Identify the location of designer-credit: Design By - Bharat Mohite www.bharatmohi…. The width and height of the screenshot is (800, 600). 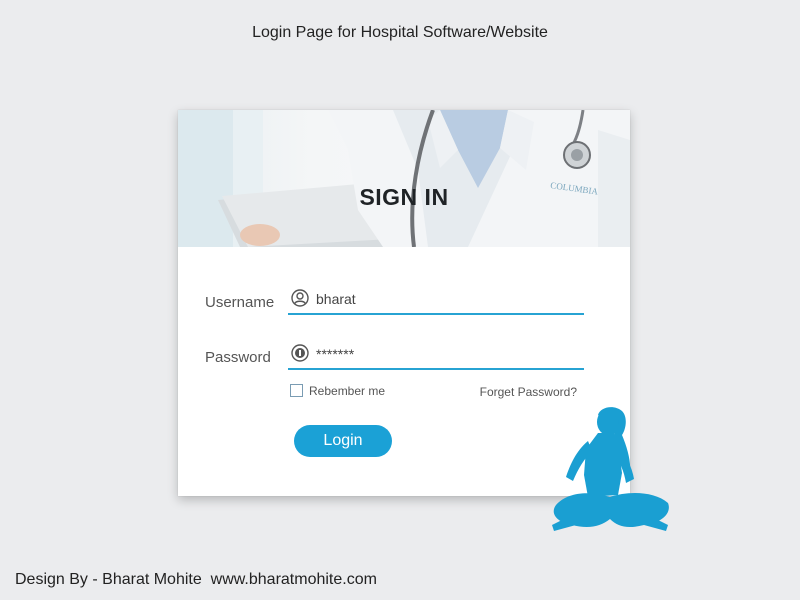
(196, 579).